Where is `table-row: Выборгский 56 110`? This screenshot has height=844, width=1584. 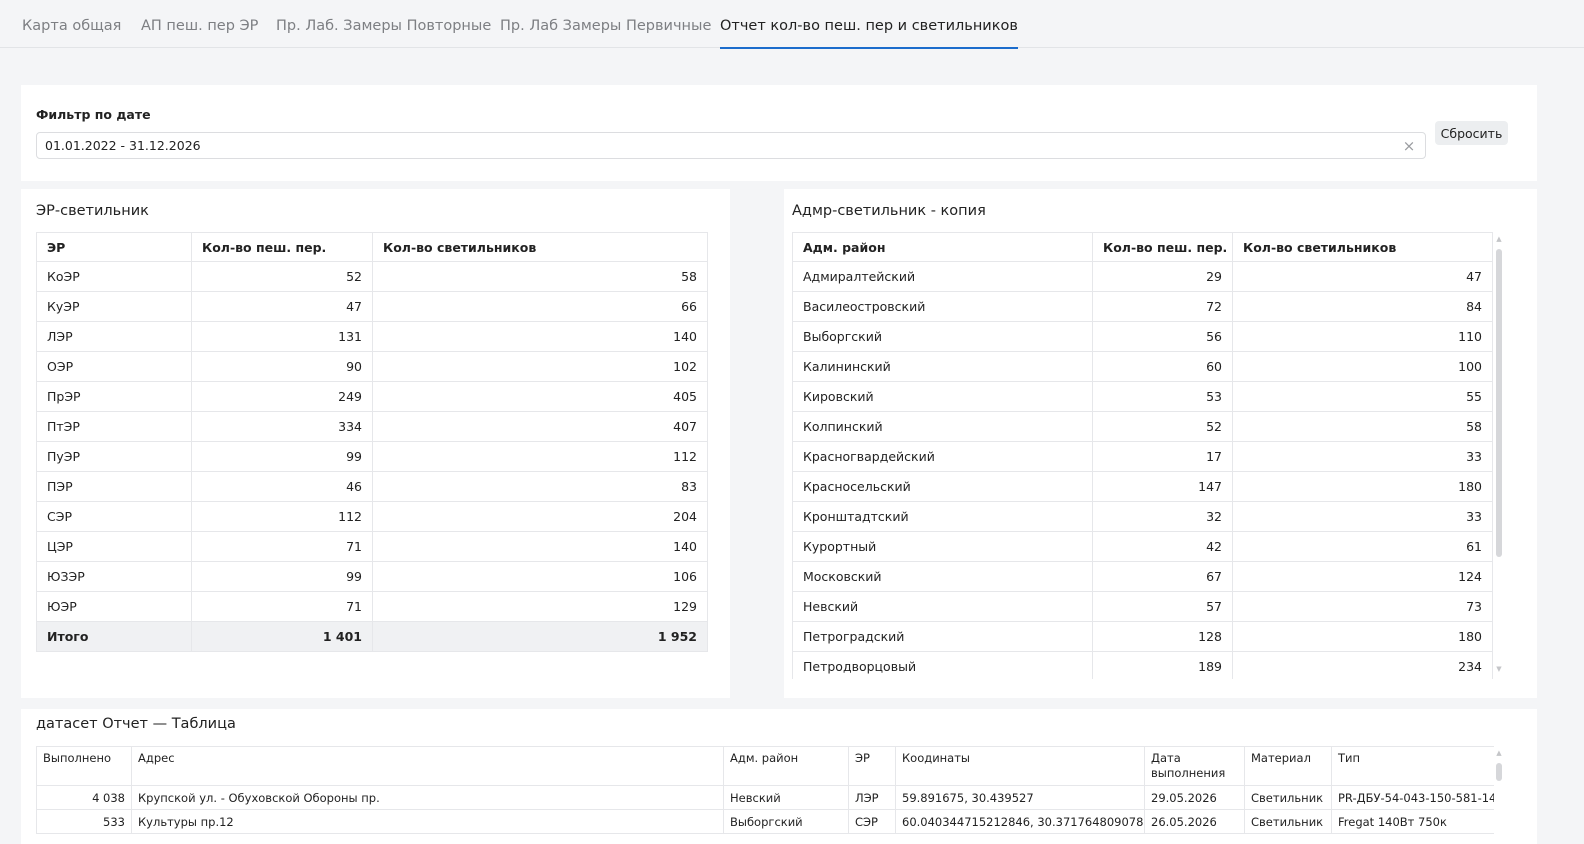
table-row: Выборгский 56 110 is located at coordinates (1142, 336).